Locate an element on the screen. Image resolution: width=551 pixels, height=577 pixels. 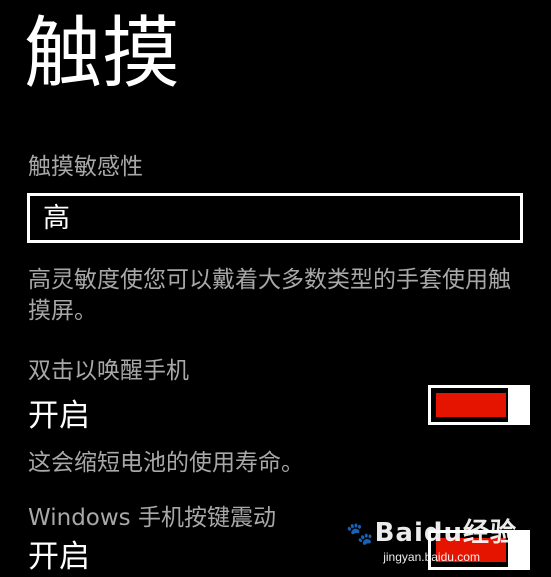
double-tap-wake-label: 双击以唤醒手机 is located at coordinates (108, 371).